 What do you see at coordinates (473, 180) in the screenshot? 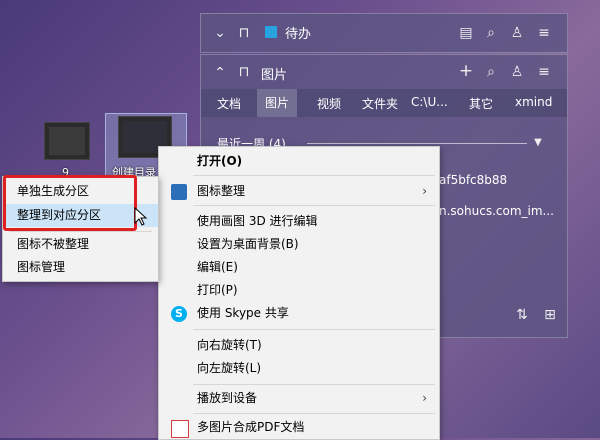
I see `file-name-1: af5bfc8b88` at bounding box center [473, 180].